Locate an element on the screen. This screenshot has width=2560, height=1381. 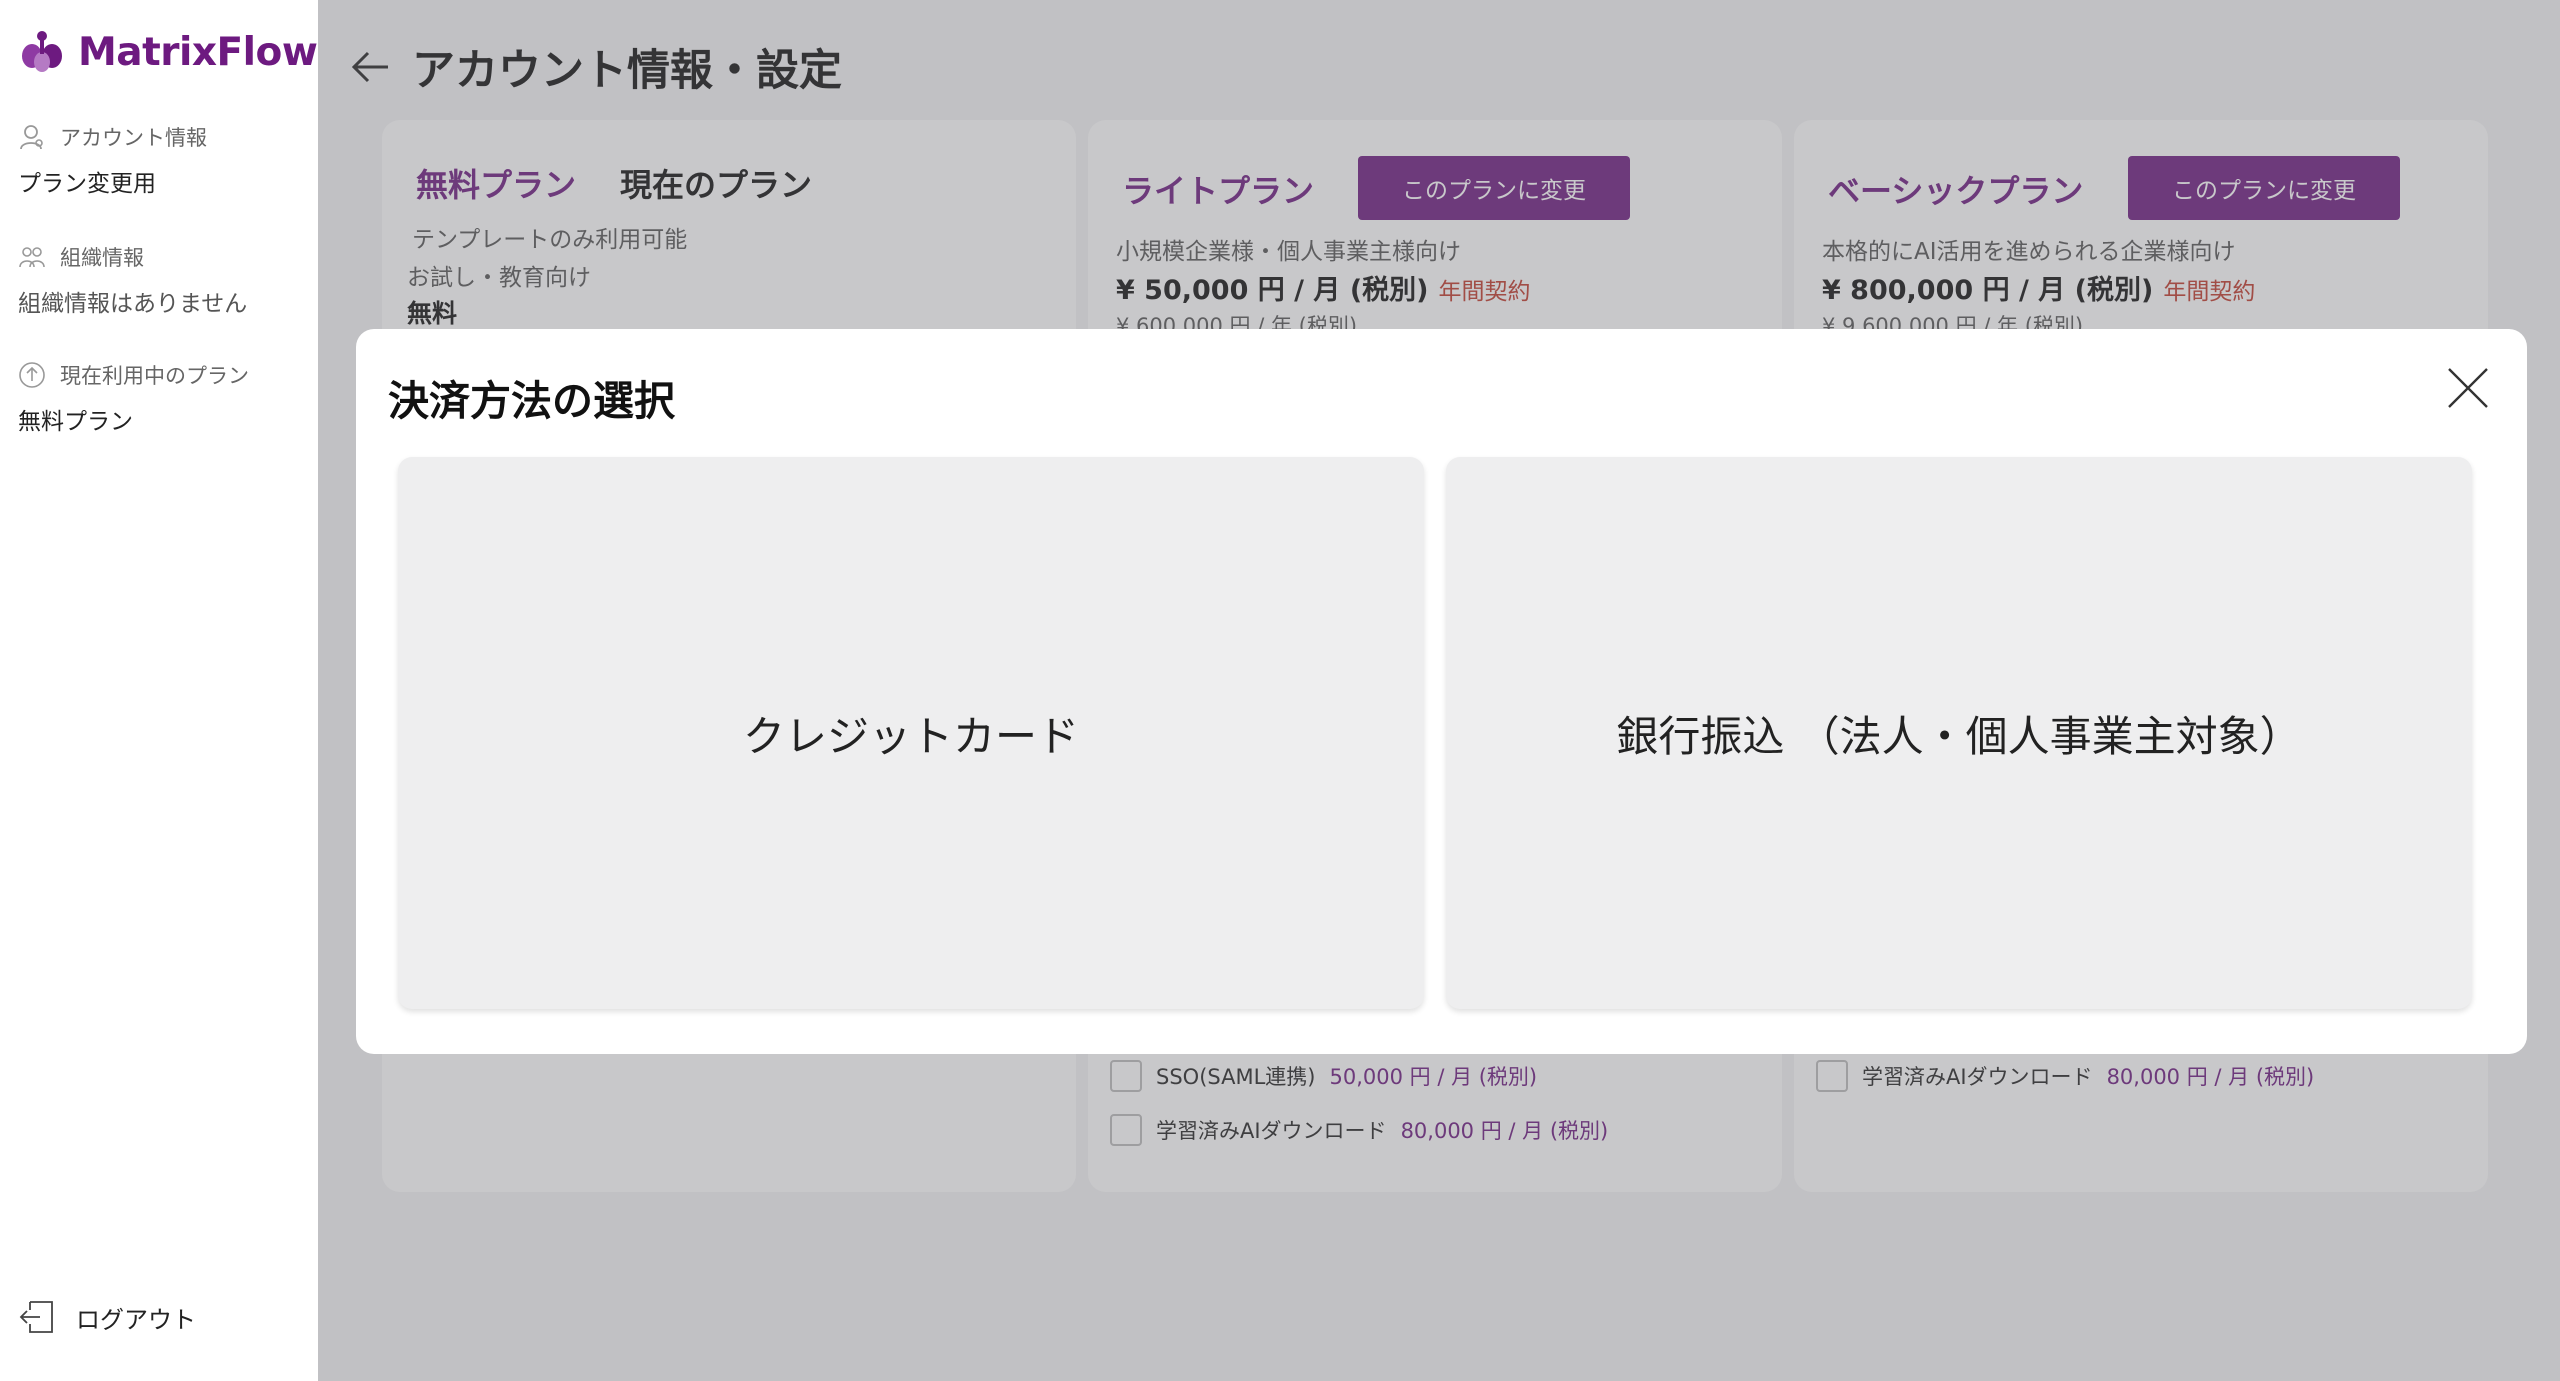
user-icon is located at coordinates (31, 137).